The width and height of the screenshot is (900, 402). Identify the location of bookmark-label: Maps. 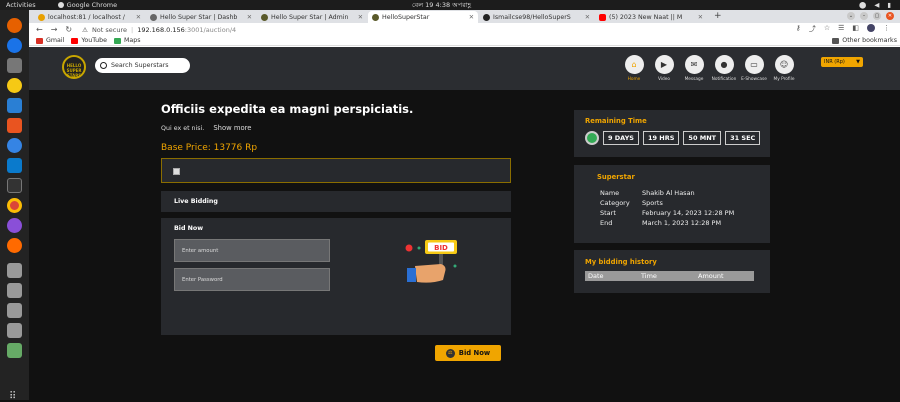
(132, 40).